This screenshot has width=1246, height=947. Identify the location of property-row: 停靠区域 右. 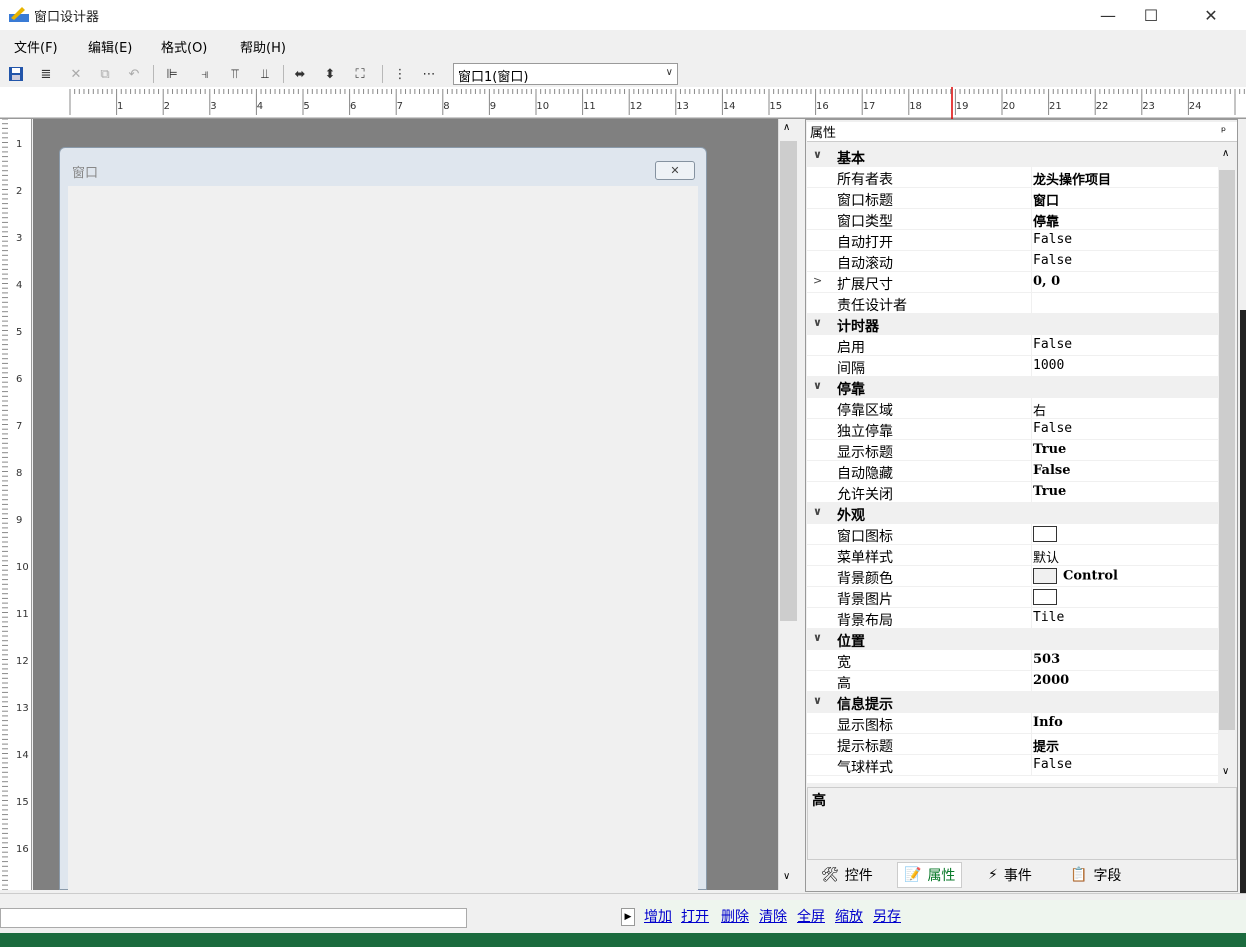
(1012, 408).